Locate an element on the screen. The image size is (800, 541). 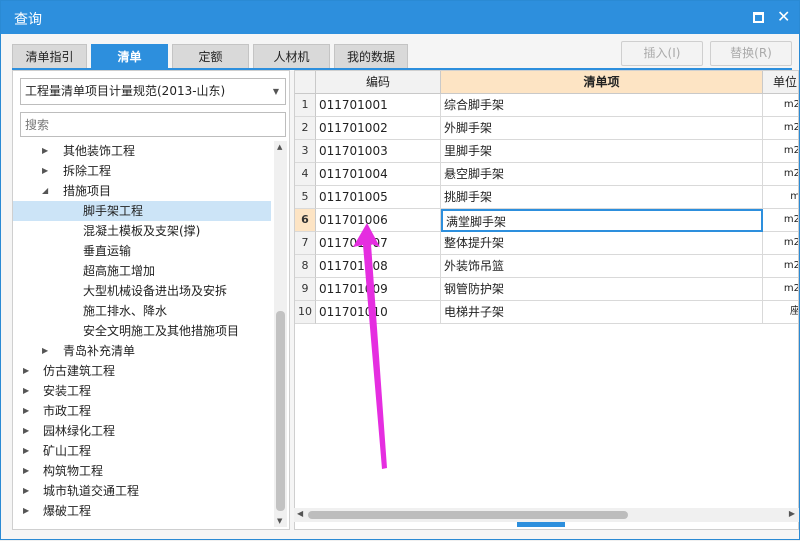
tree-item: 超高施工增加 is located at coordinates (142, 271).